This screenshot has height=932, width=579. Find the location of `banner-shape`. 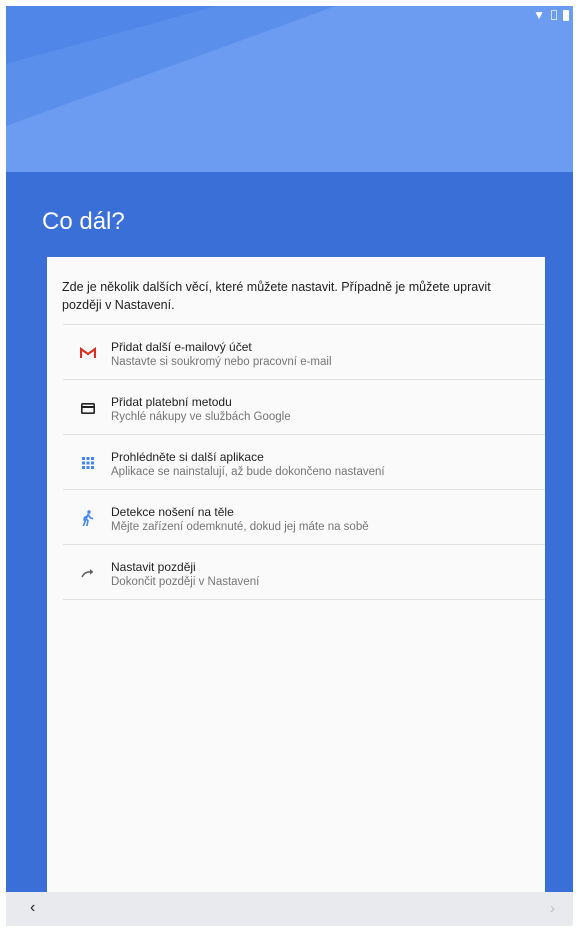

banner-shape is located at coordinates (111, 35).